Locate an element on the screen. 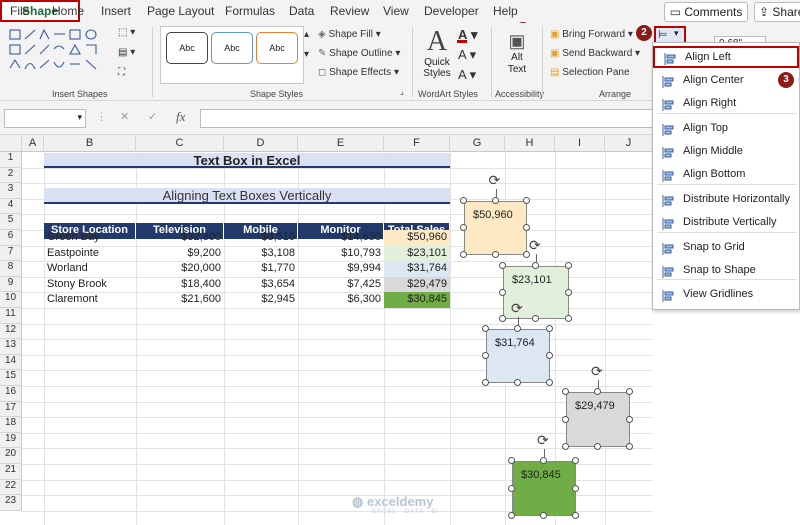 The width and height of the screenshot is (800, 525). column-header: E is located at coordinates (341, 143).